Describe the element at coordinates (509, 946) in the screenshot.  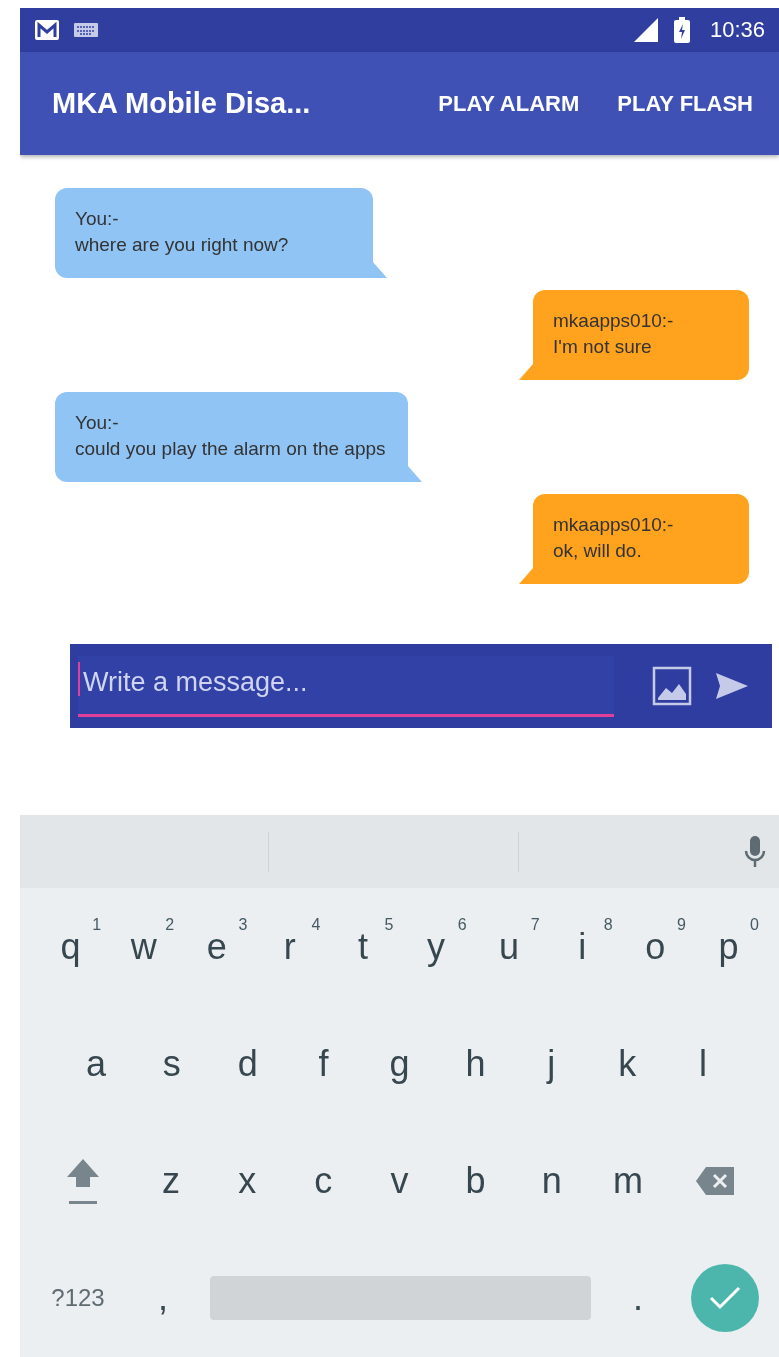
I see `key: u 7` at that location.